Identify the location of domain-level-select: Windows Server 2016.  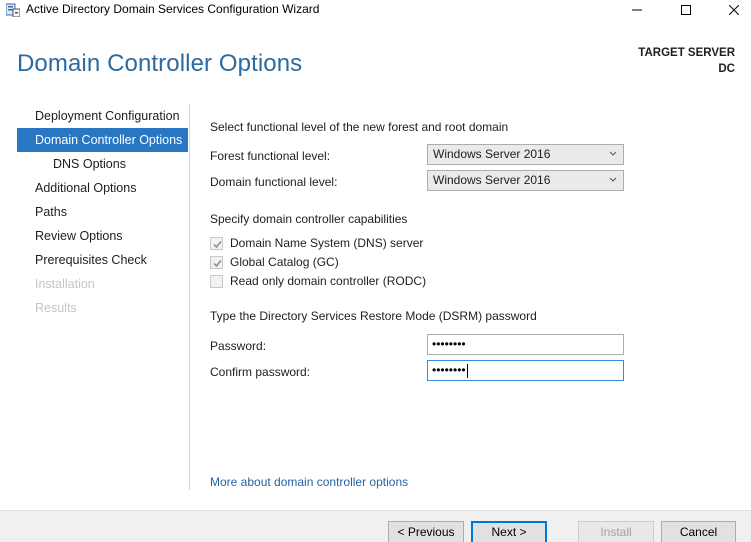
(525, 180).